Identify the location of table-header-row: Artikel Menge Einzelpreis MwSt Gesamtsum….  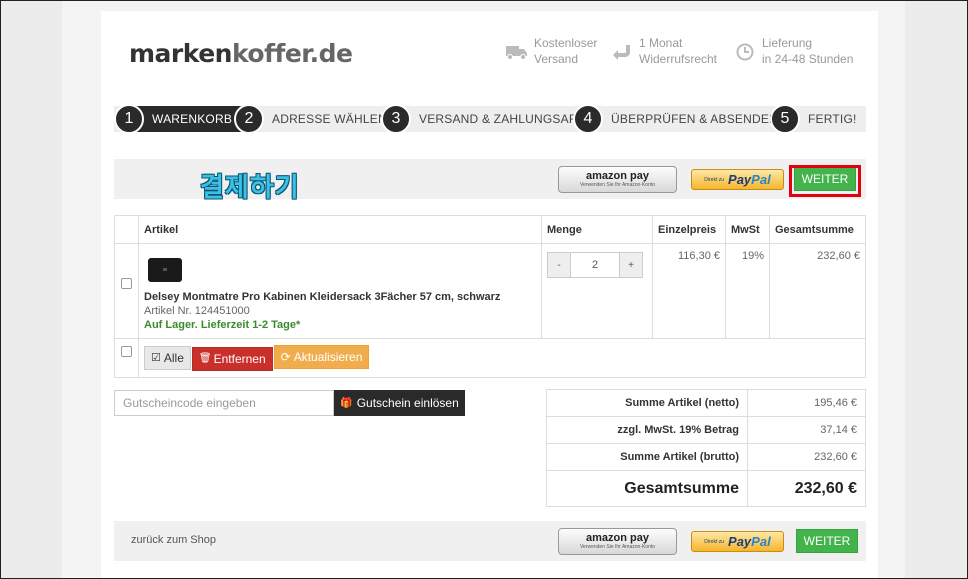
(490, 229).